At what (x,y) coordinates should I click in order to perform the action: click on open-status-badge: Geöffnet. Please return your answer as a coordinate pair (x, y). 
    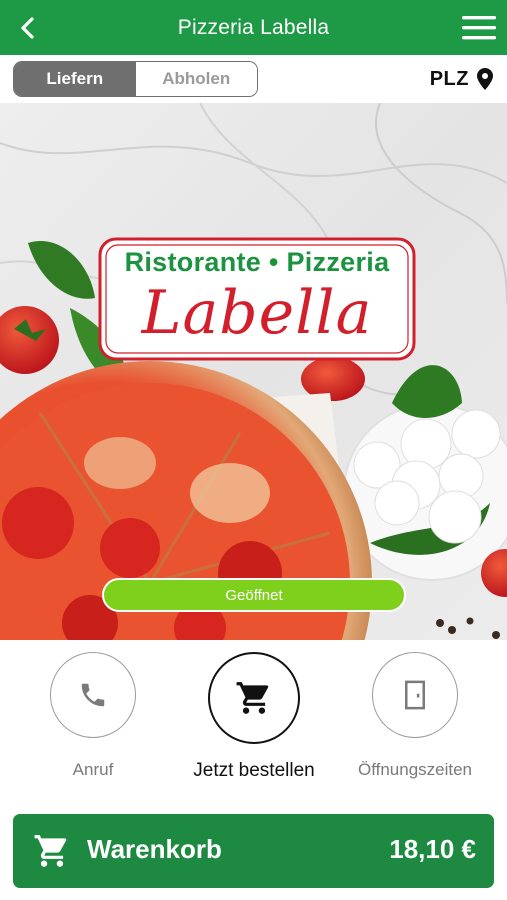
    Looking at the image, I should click on (254, 595).